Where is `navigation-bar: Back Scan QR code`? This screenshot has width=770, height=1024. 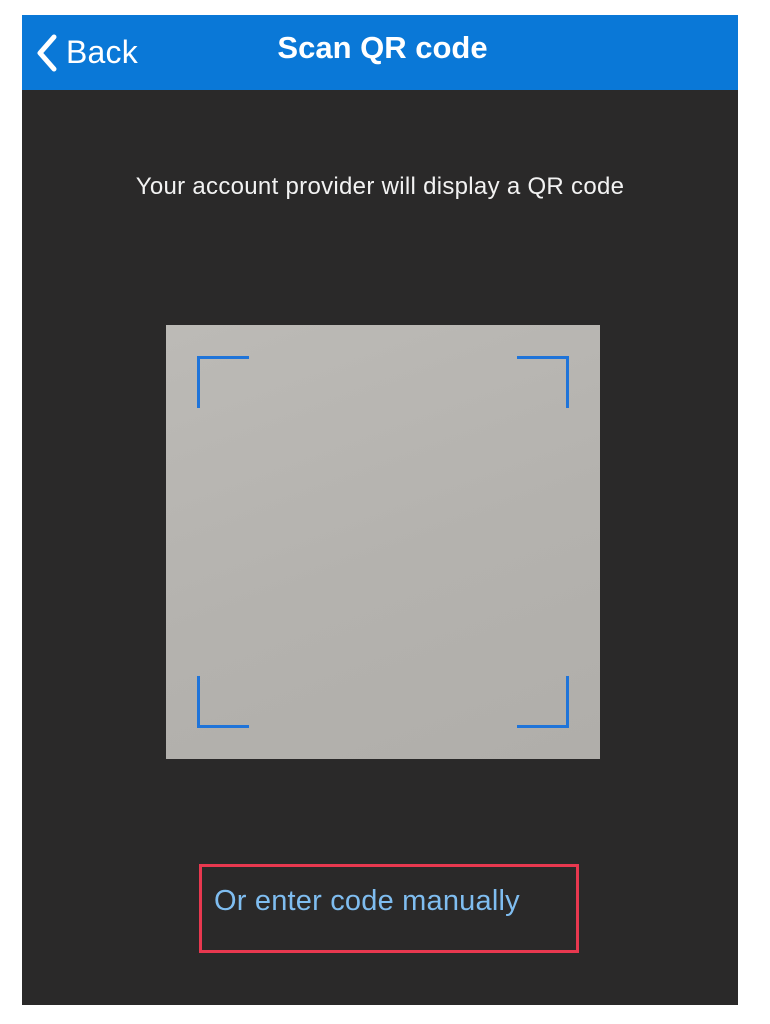 navigation-bar: Back Scan QR code is located at coordinates (380, 52).